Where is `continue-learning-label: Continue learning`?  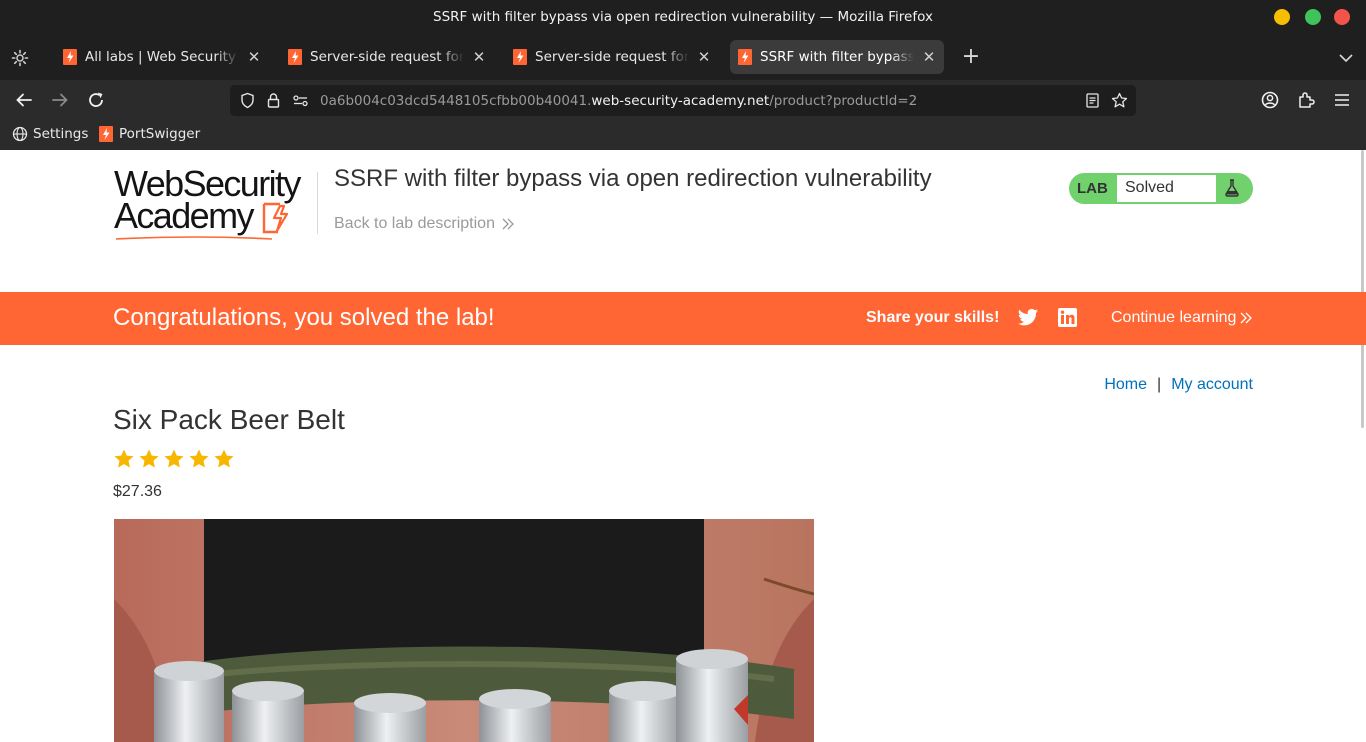
continue-learning-label: Continue learning is located at coordinates (1174, 317).